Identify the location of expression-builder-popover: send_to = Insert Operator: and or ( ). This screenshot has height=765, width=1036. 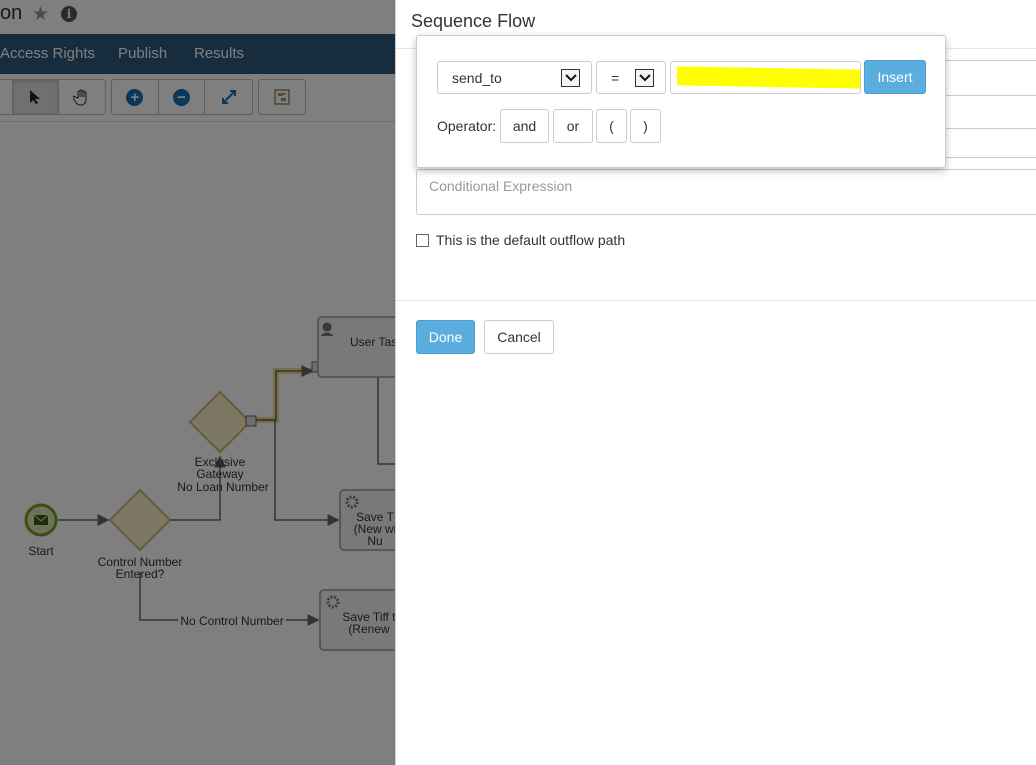
(681, 101).